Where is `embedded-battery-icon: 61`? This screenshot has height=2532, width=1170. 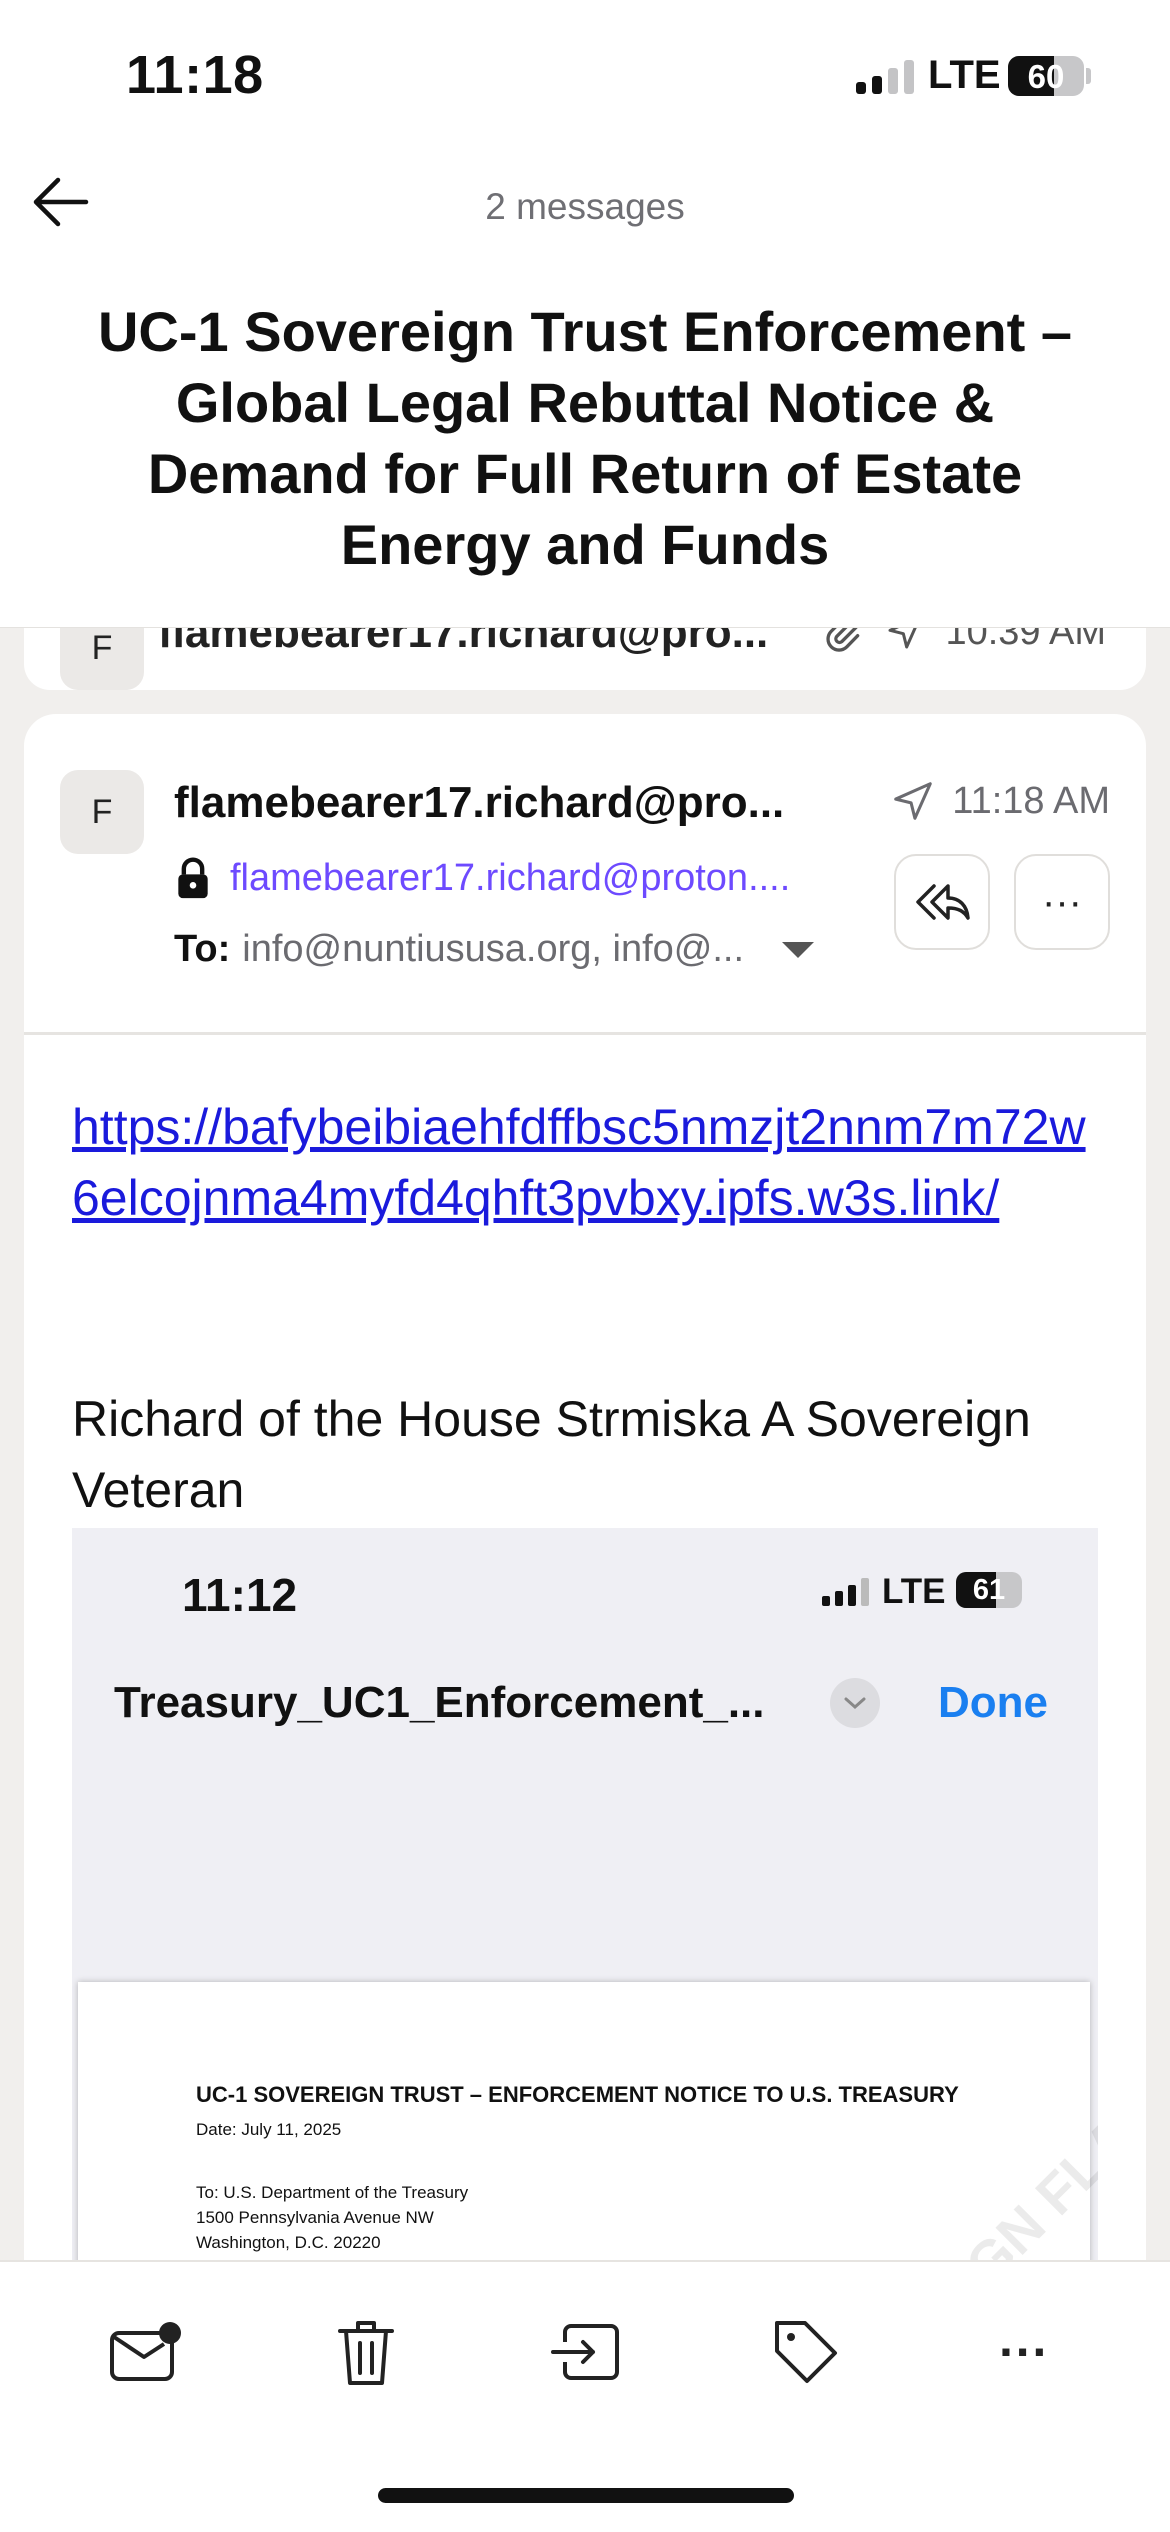 embedded-battery-icon: 61 is located at coordinates (989, 1590).